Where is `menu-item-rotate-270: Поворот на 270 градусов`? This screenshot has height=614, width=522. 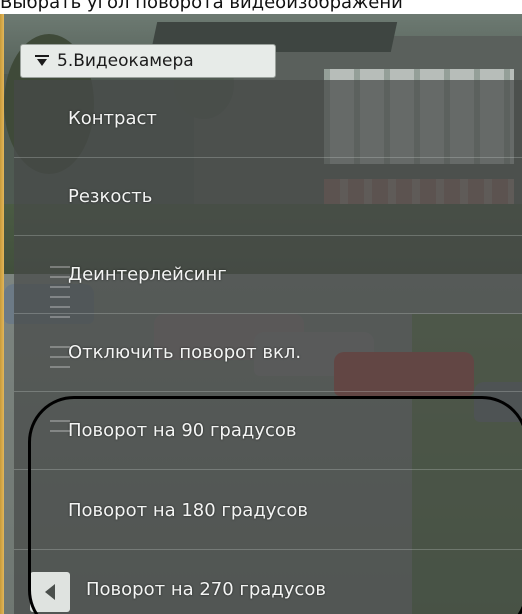 menu-item-rotate-270: Поворот на 270 градусов is located at coordinates (268, 582).